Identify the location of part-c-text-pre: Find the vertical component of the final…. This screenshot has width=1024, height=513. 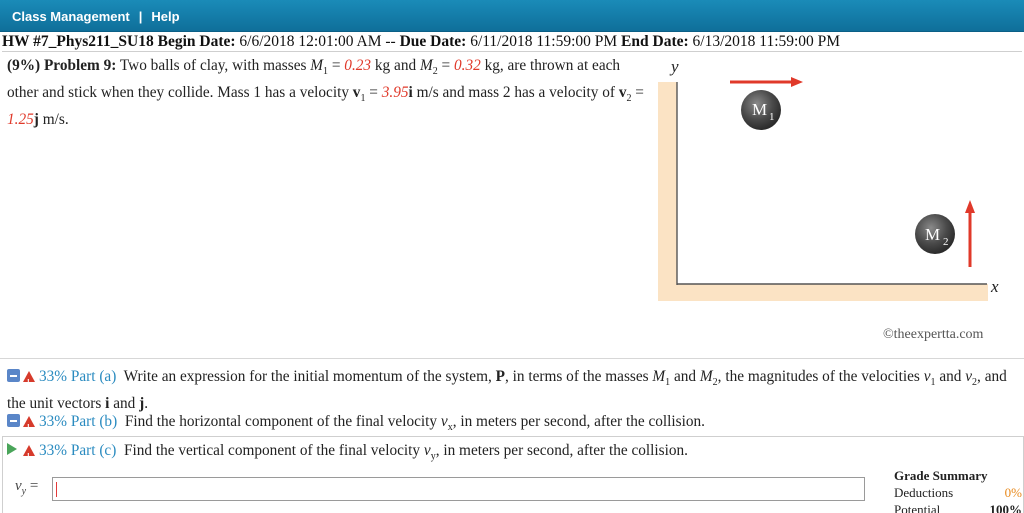
(272, 450).